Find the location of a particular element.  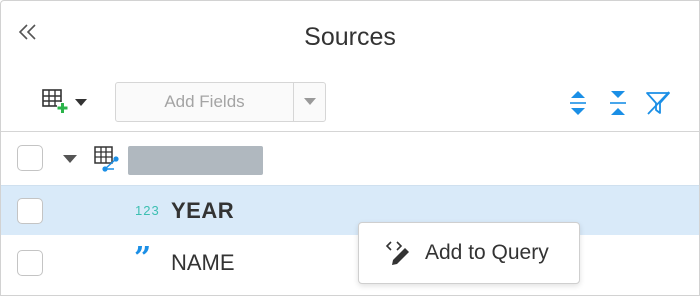

number-type-icon: 123 is located at coordinates (147, 210).